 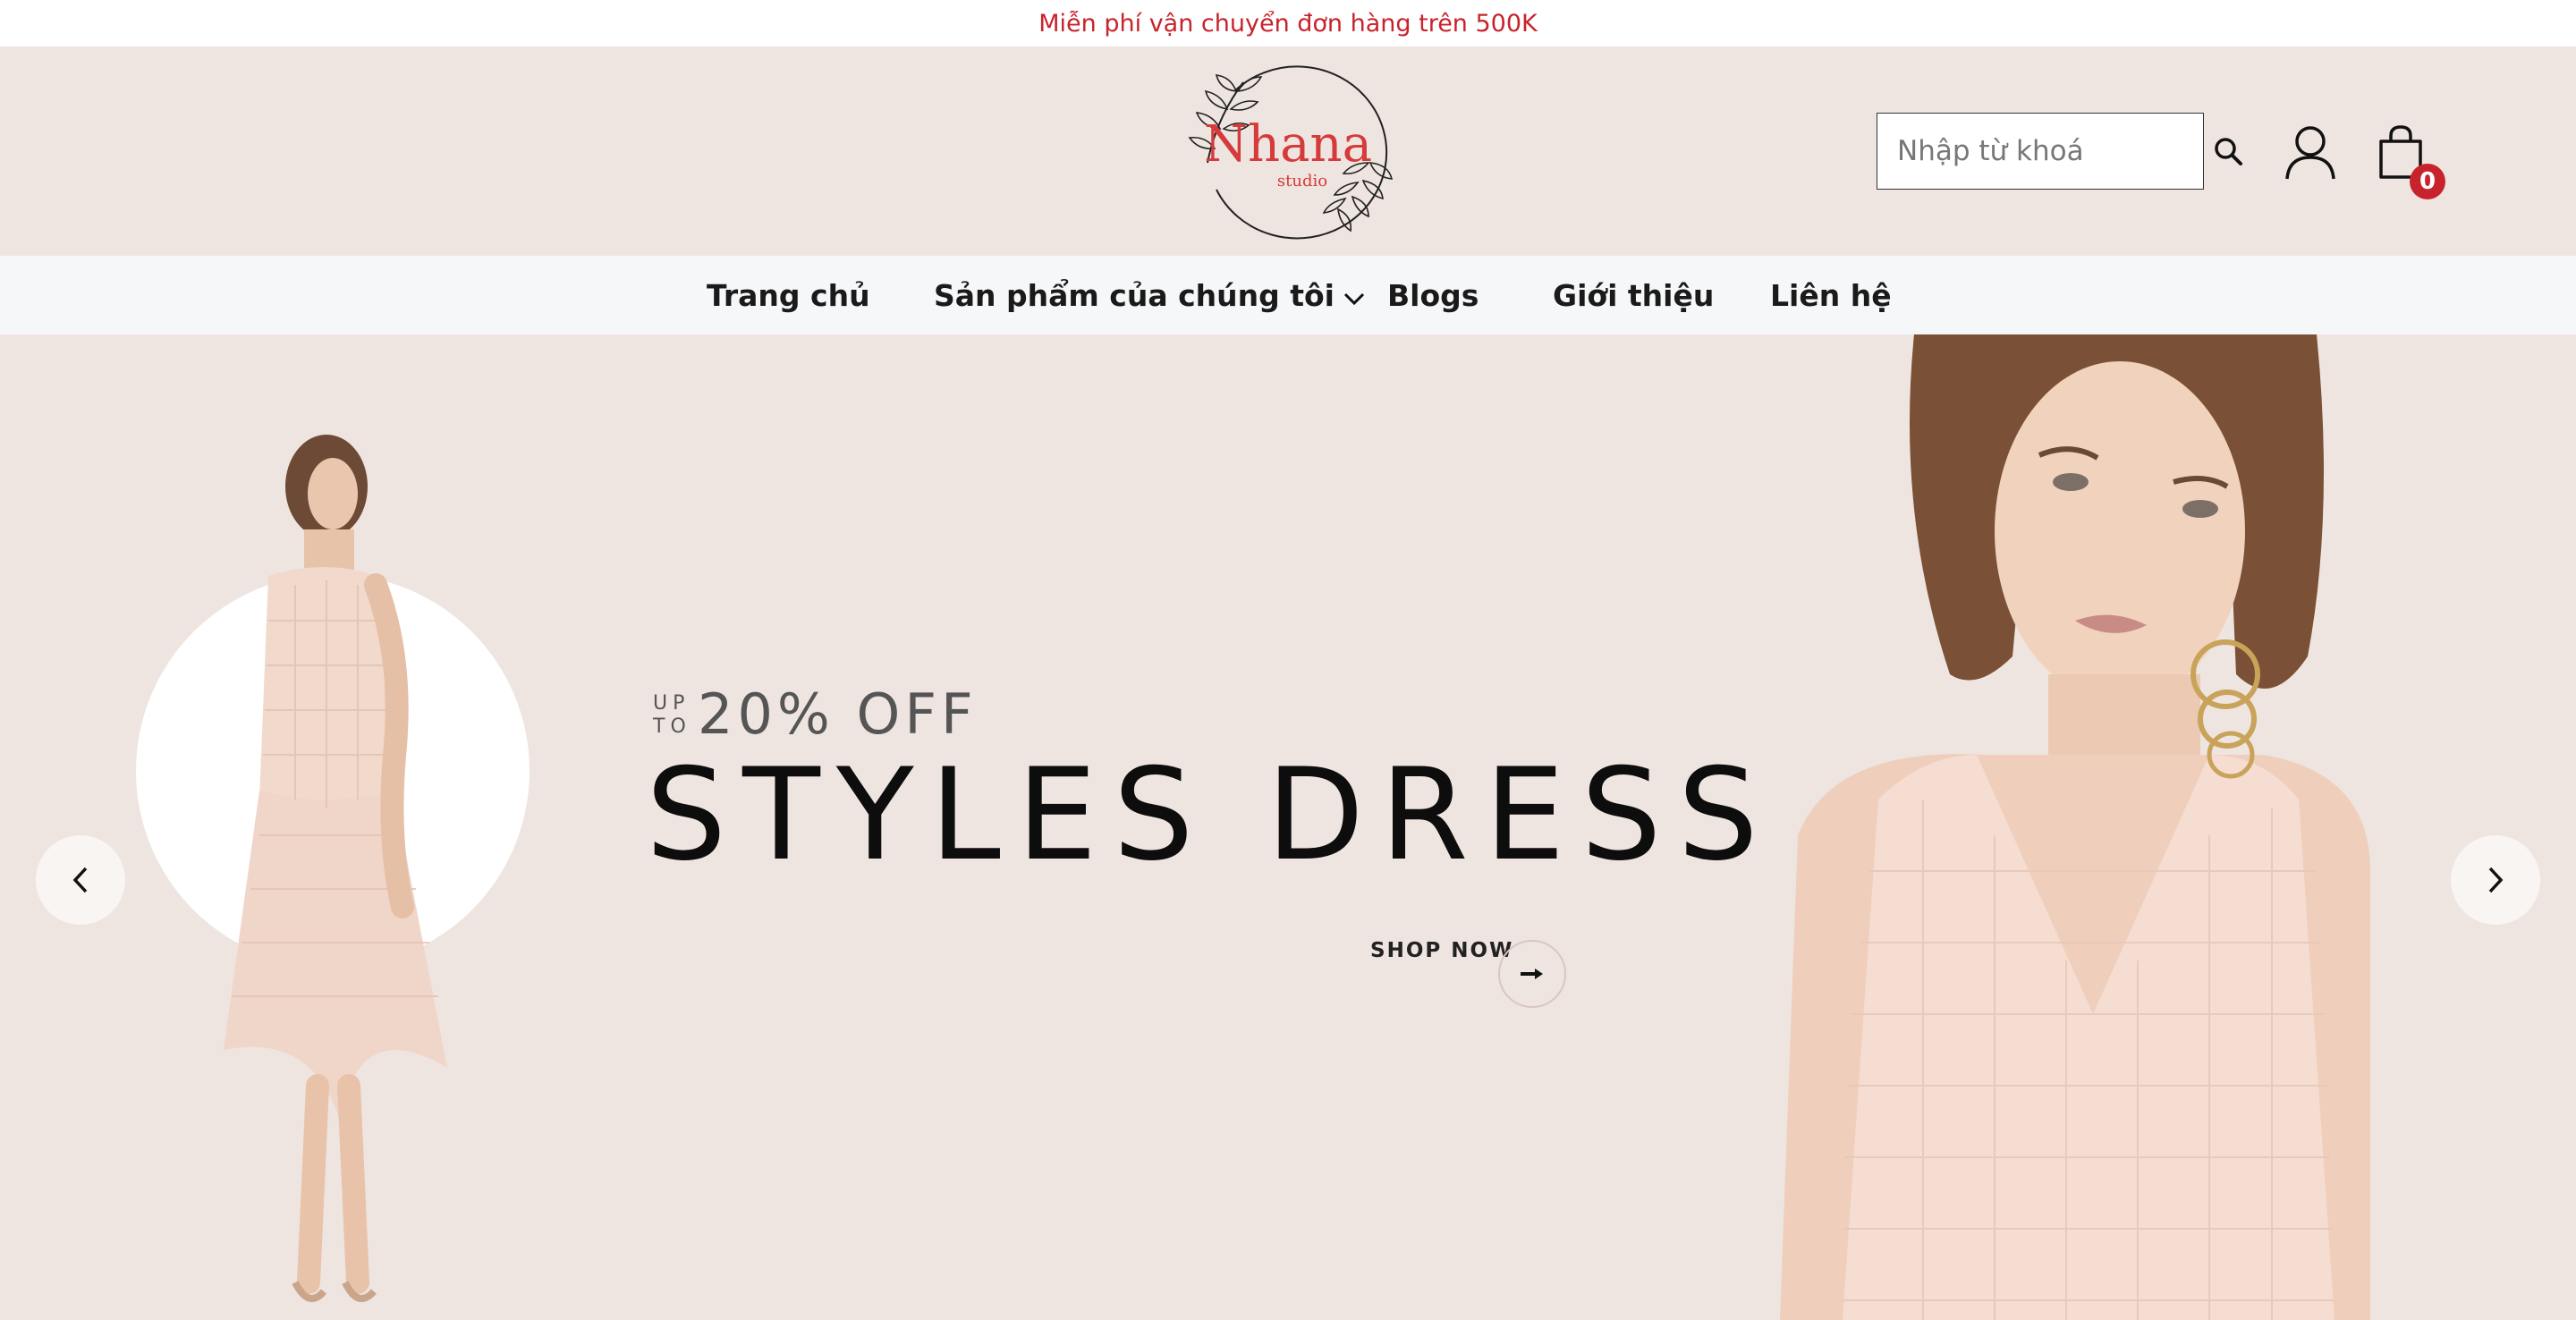 What do you see at coordinates (1441, 950) in the screenshot?
I see `shop-now-link: SHOP NOW` at bounding box center [1441, 950].